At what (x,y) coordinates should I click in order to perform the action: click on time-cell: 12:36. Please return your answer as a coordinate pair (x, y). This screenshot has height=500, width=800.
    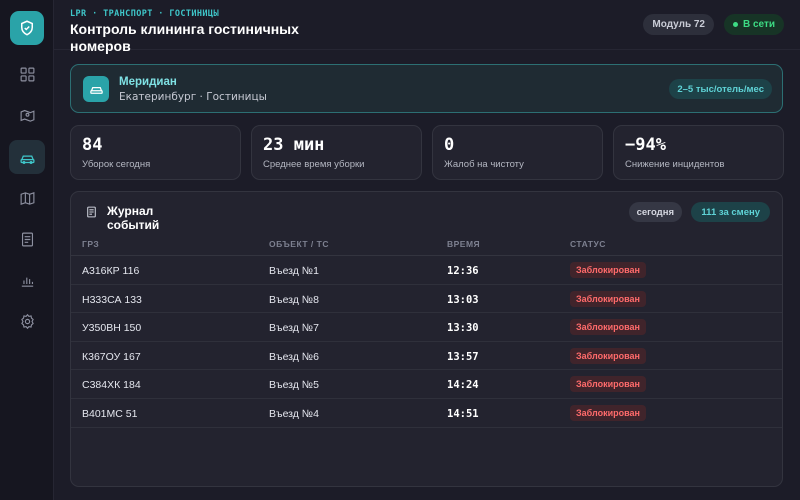
    Looking at the image, I should click on (463, 271).